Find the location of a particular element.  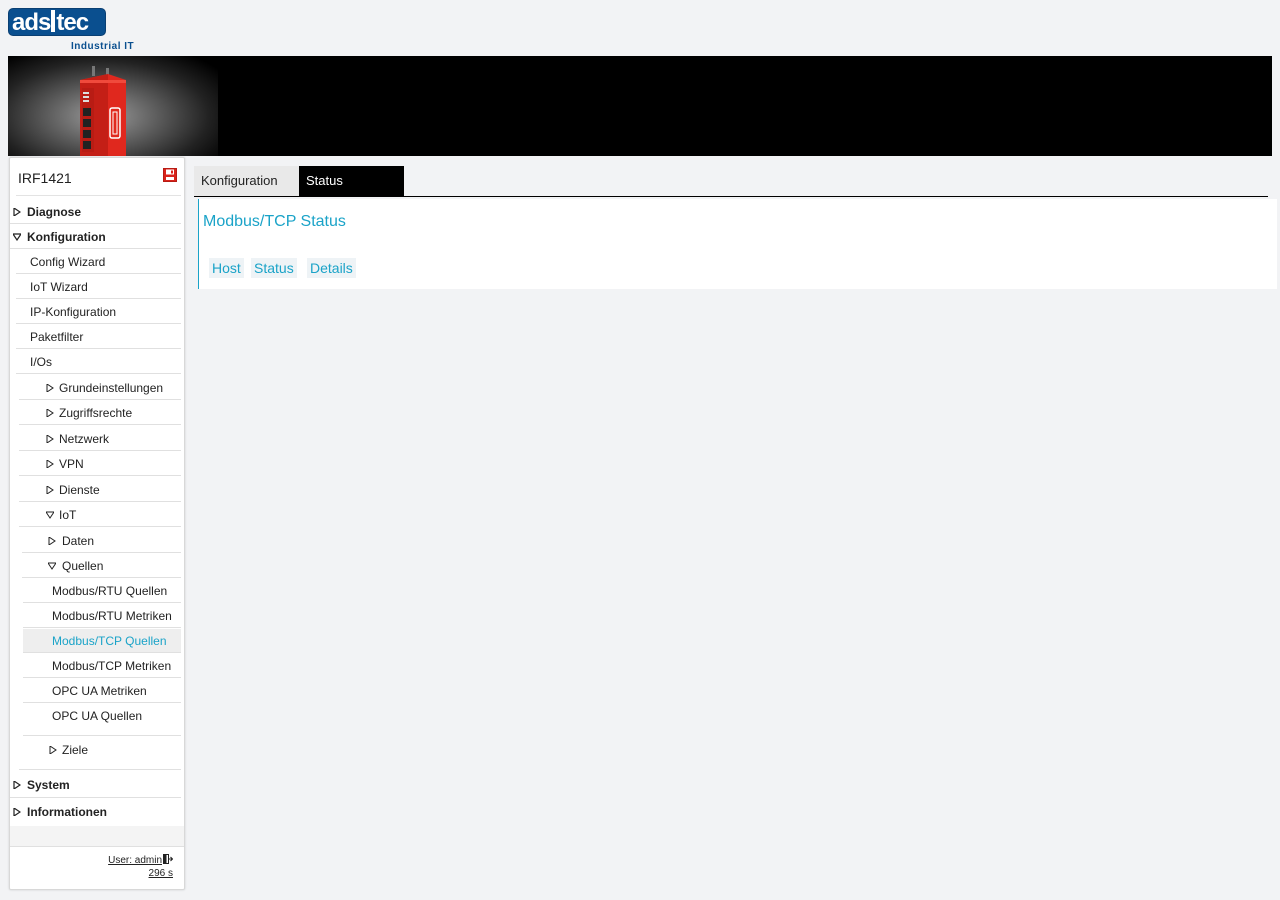

sidebar-item-label: Informationen is located at coordinates (67, 812).